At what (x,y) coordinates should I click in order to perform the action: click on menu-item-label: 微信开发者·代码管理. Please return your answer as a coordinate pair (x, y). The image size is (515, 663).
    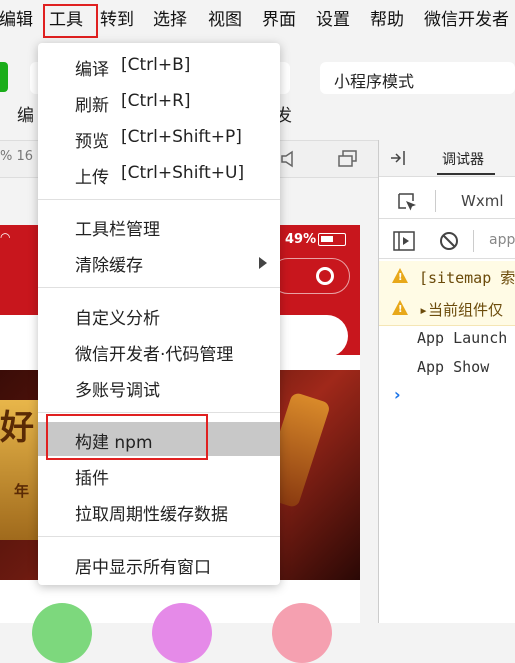
    Looking at the image, I should click on (154, 355).